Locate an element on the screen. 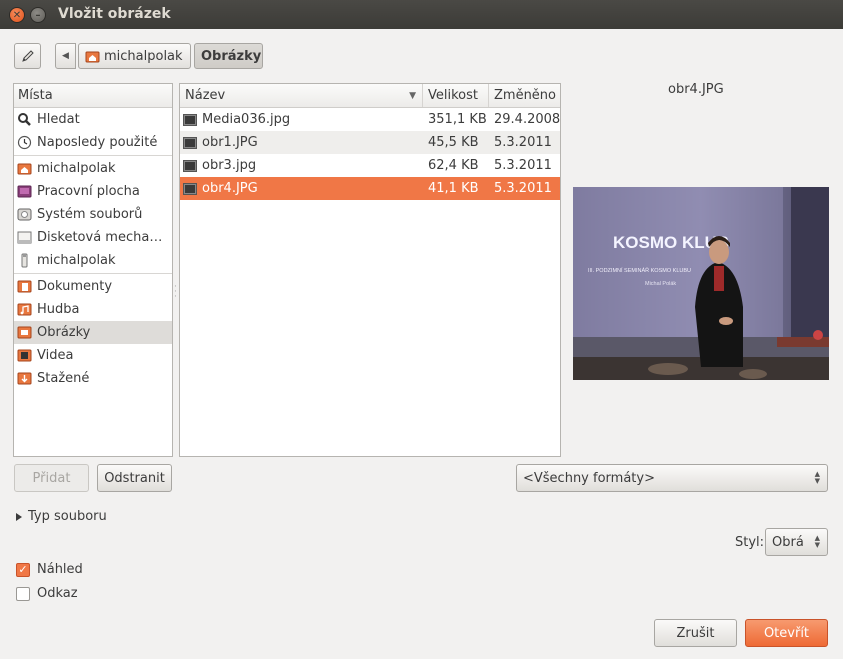  sidebar-item-downloads: Stažené is located at coordinates (93, 378).